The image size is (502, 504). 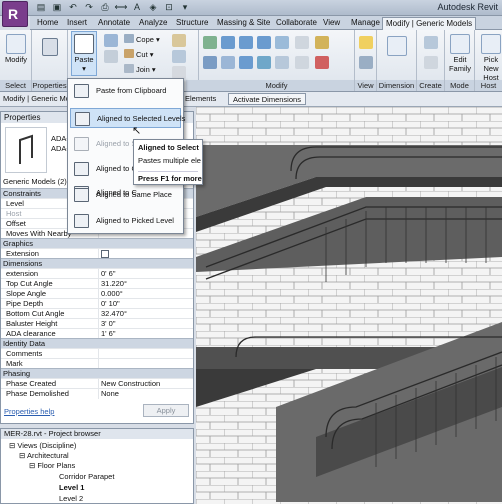 I want to click on tab-analyze: Analyze, so click(x=153, y=23).